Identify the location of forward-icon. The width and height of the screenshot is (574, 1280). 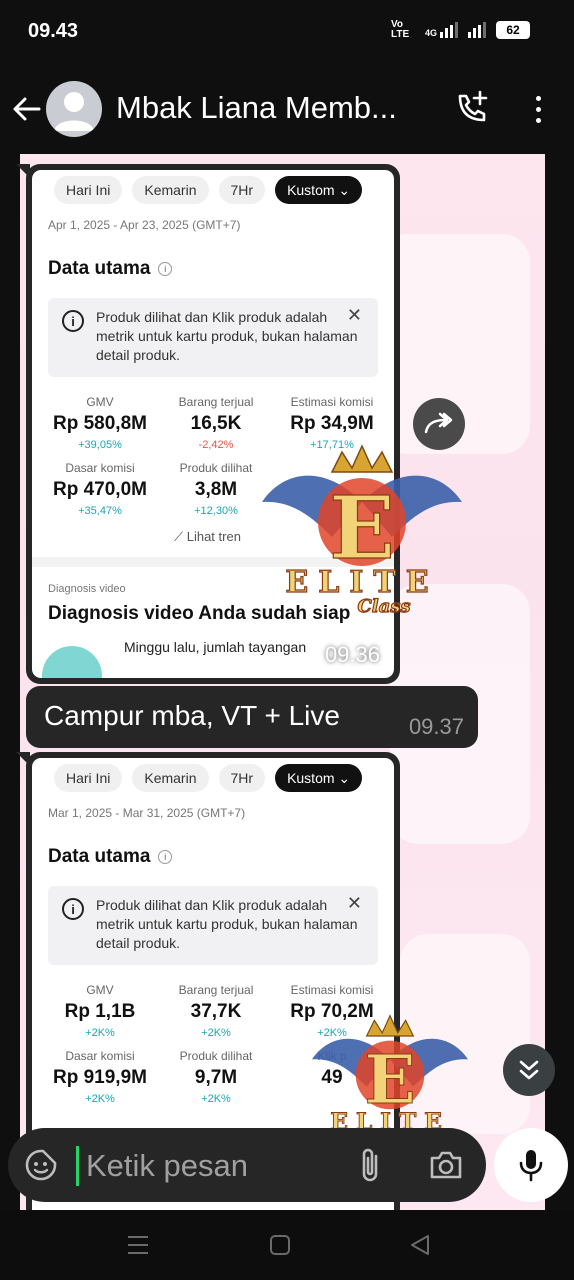
(438, 423).